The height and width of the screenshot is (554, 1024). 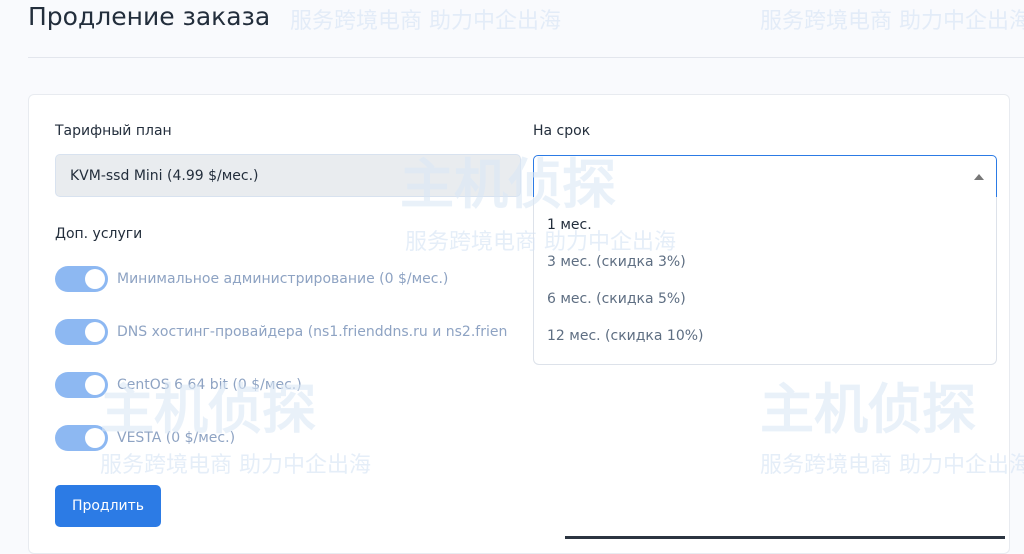 What do you see at coordinates (765, 336) in the screenshot?
I see `term-option: 12 мес. (скидка 10%)` at bounding box center [765, 336].